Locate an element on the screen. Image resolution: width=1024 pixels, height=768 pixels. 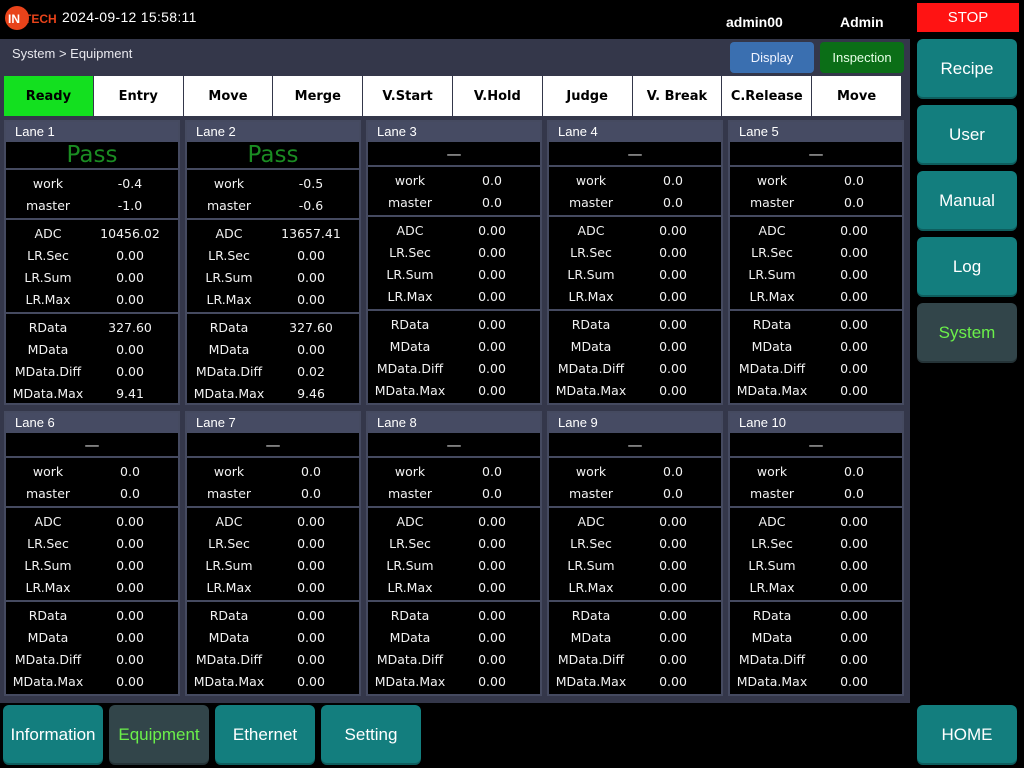
home-button: HOME is located at coordinates (967, 735).